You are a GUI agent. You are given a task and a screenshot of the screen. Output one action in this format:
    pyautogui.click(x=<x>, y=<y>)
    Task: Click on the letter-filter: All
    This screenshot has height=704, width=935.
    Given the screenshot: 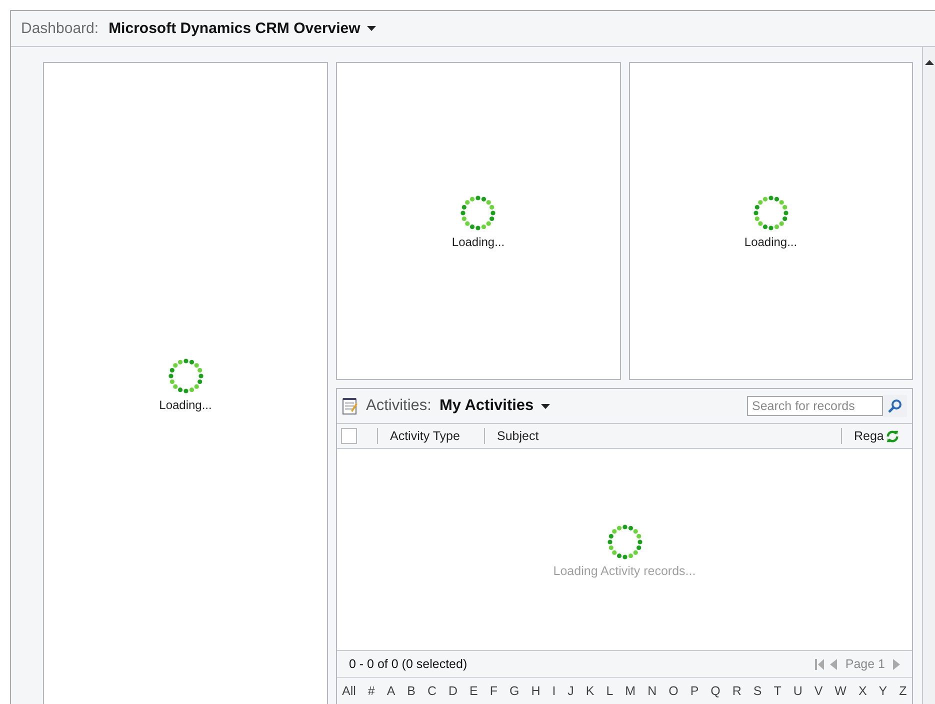 What is the action you would take?
    pyautogui.click(x=349, y=691)
    